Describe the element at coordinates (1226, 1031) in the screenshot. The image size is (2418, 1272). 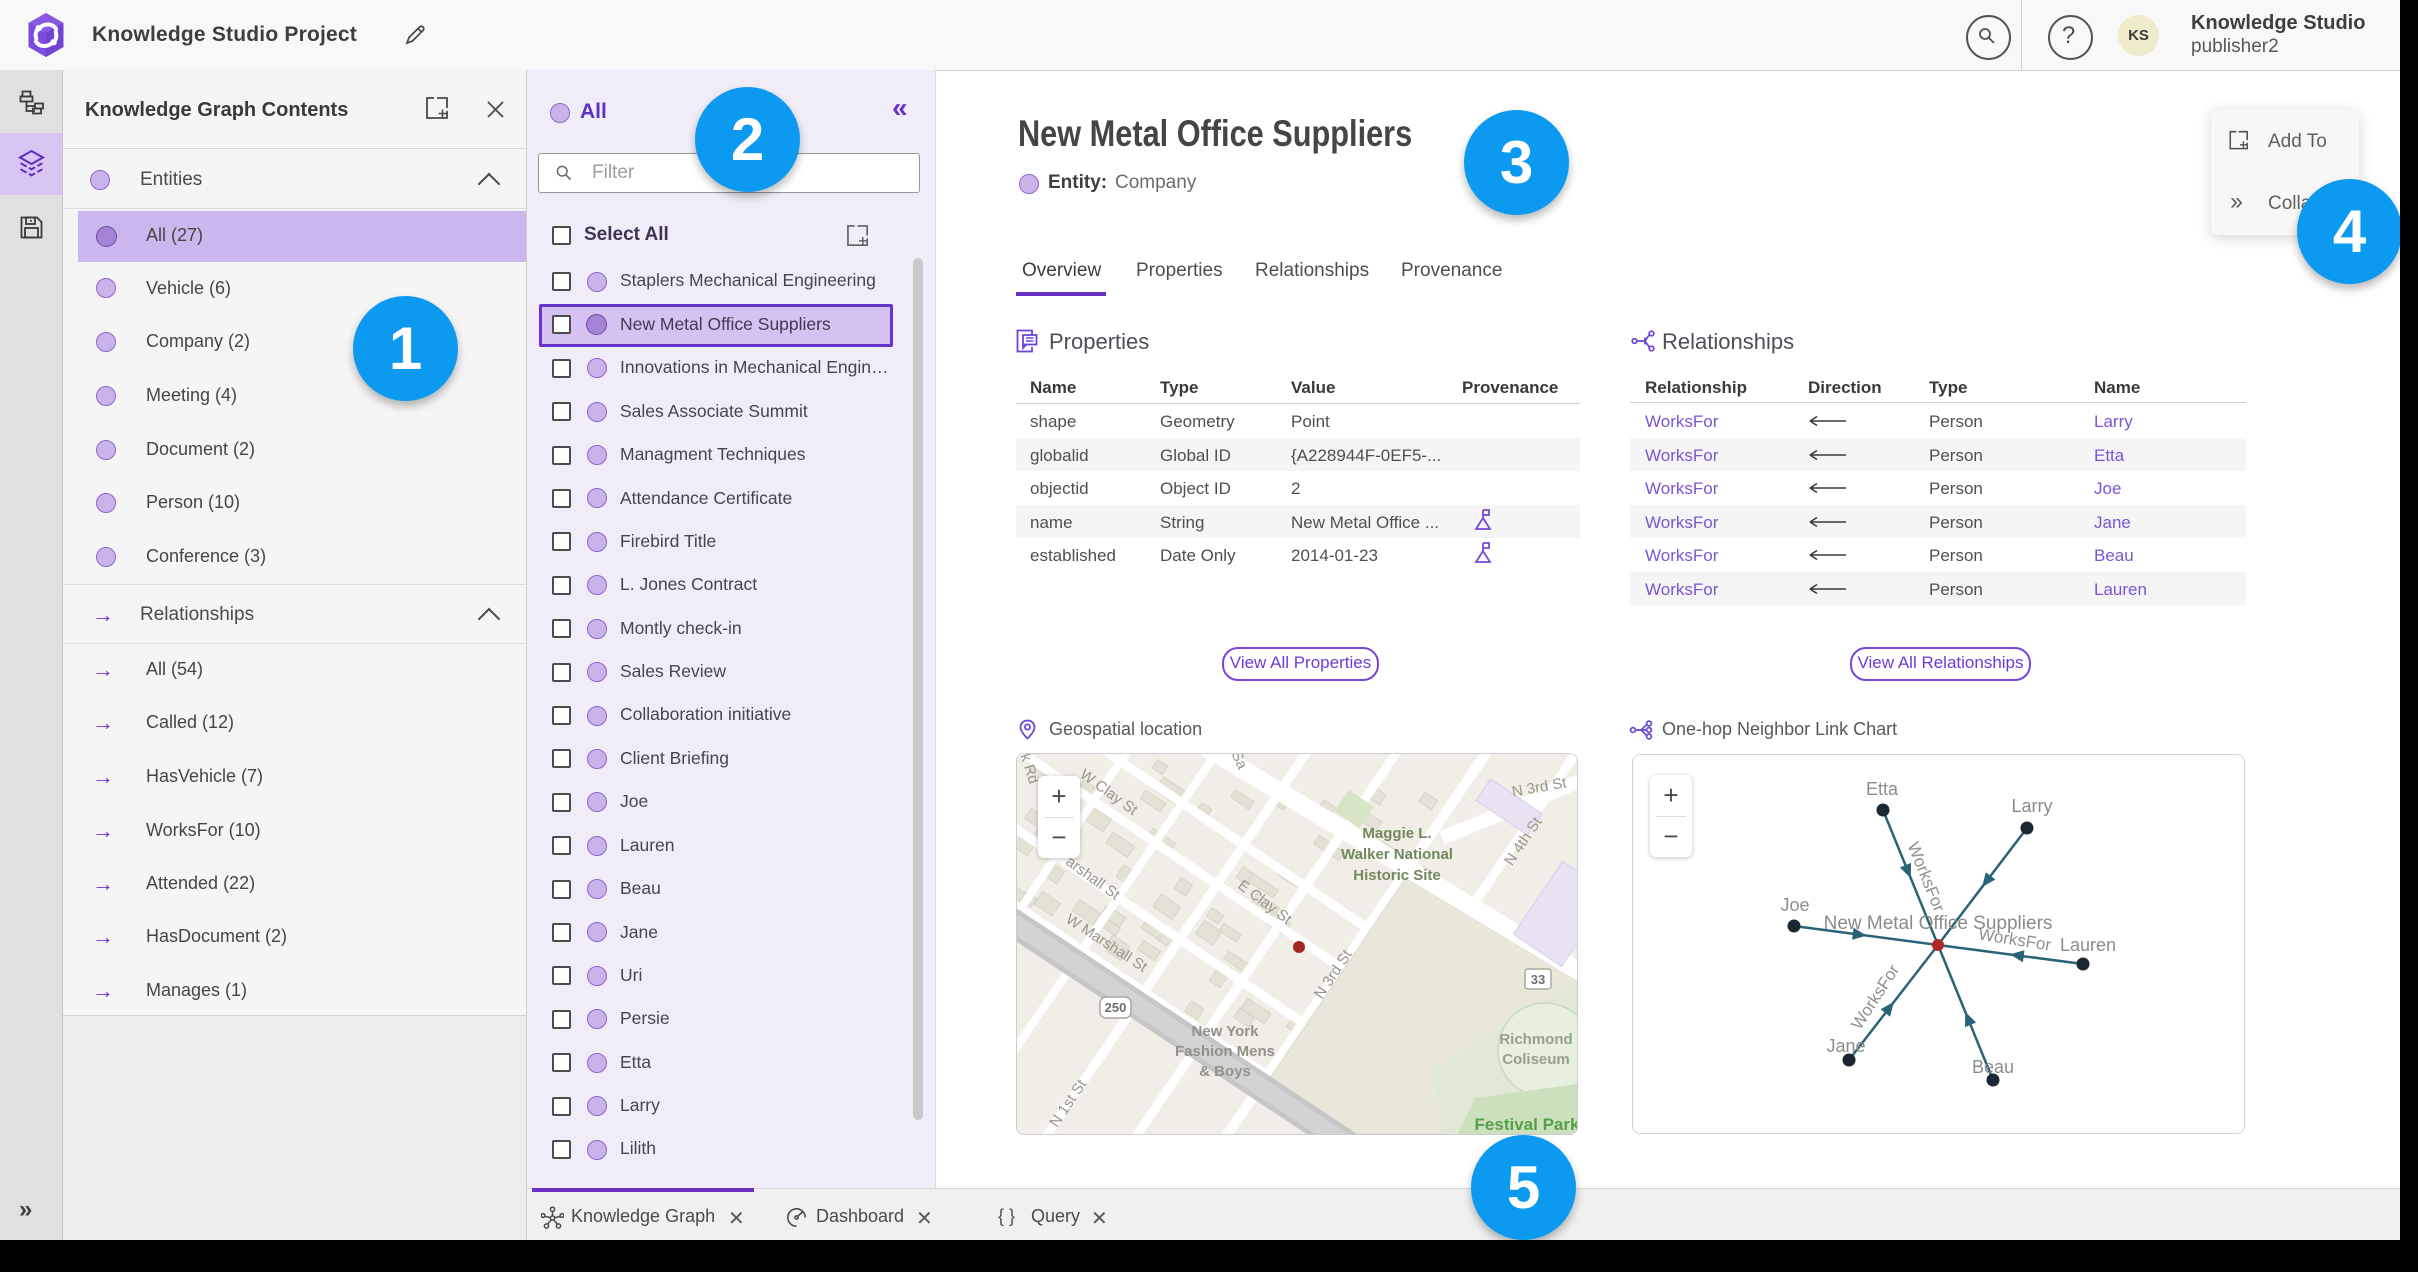
I see `svg-text: New York` at that location.